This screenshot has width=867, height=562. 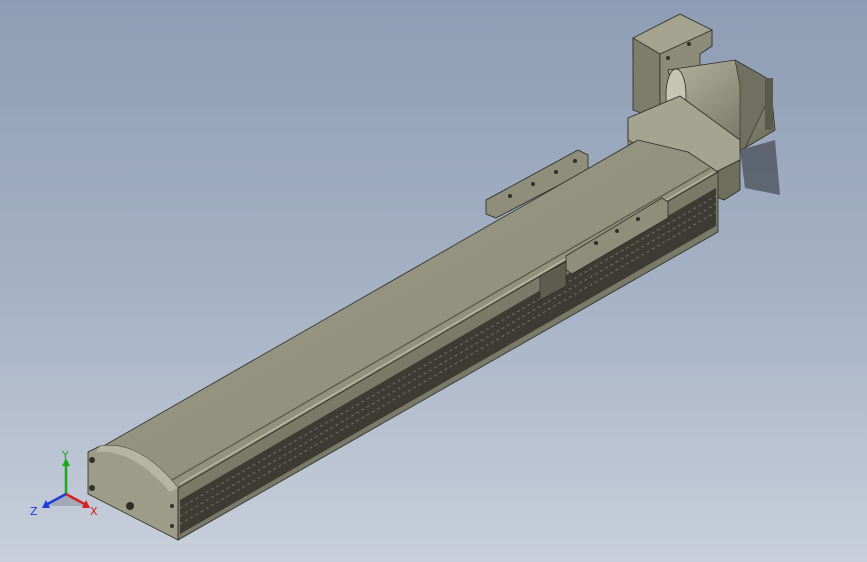 I want to click on axis-label-x: X, so click(x=94, y=511).